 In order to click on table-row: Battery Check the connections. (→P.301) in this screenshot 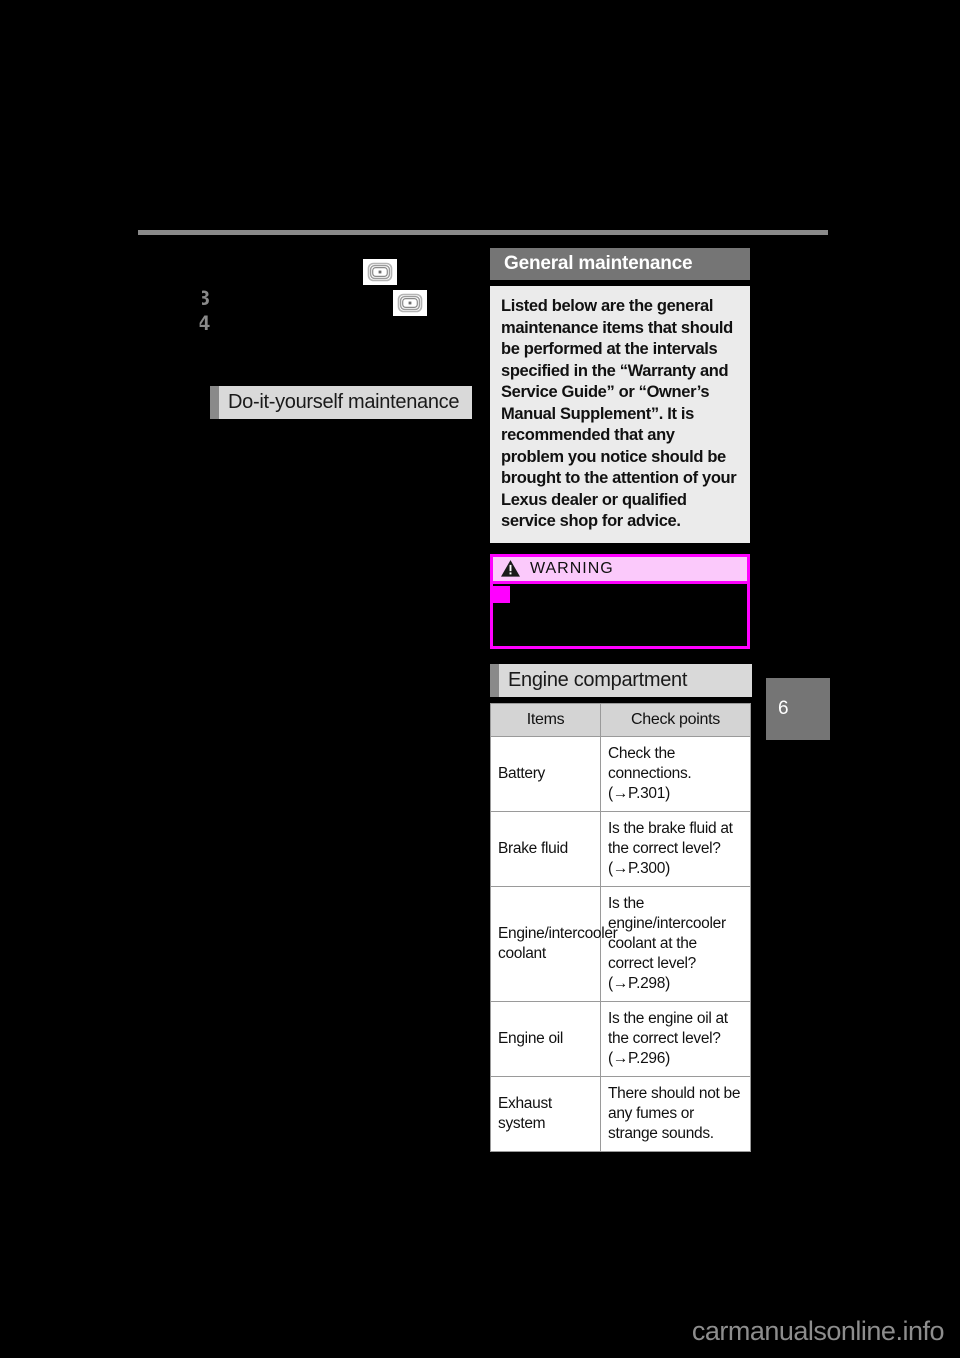, I will do `click(620, 773)`.